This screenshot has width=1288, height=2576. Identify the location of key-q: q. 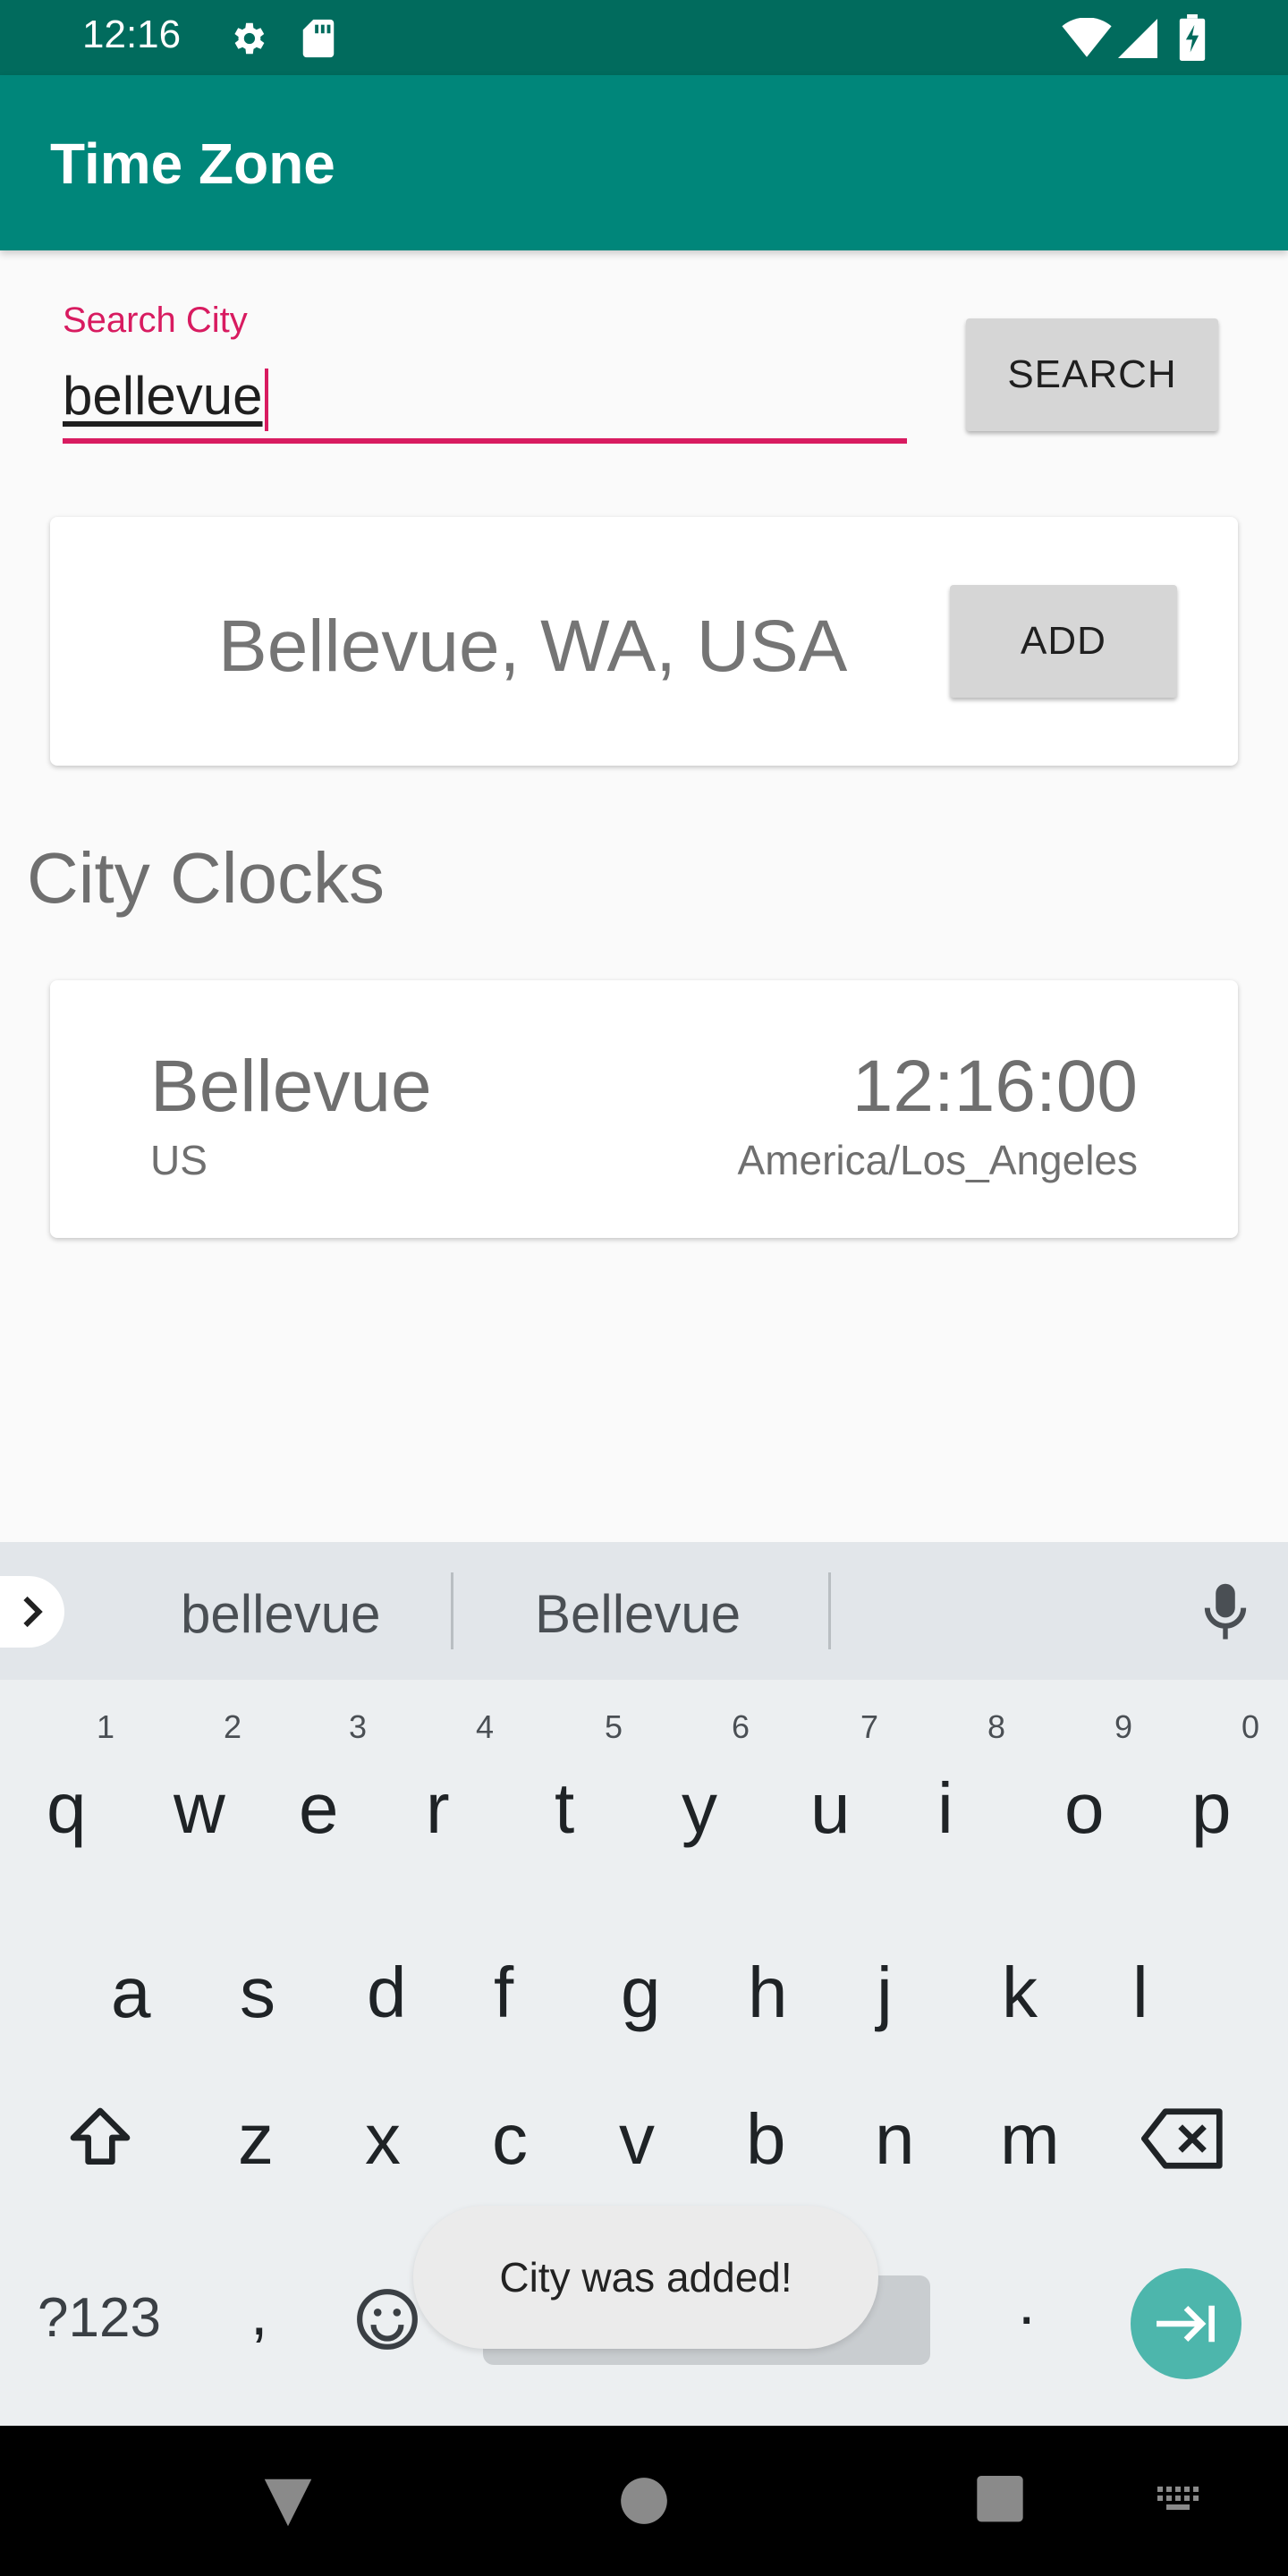
(67, 1808).